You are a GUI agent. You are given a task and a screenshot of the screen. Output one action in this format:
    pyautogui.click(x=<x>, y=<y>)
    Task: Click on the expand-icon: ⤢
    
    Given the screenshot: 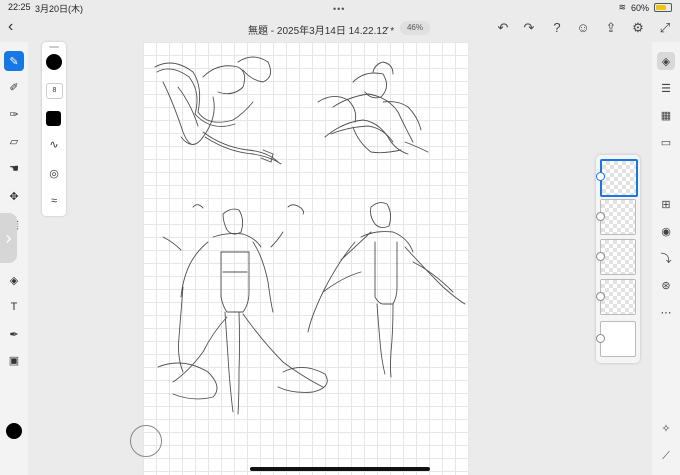 What is the action you would take?
    pyautogui.click(x=665, y=28)
    